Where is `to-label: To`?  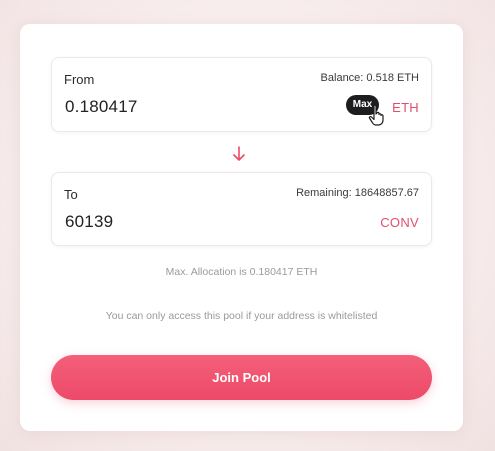
to-label: To is located at coordinates (71, 194).